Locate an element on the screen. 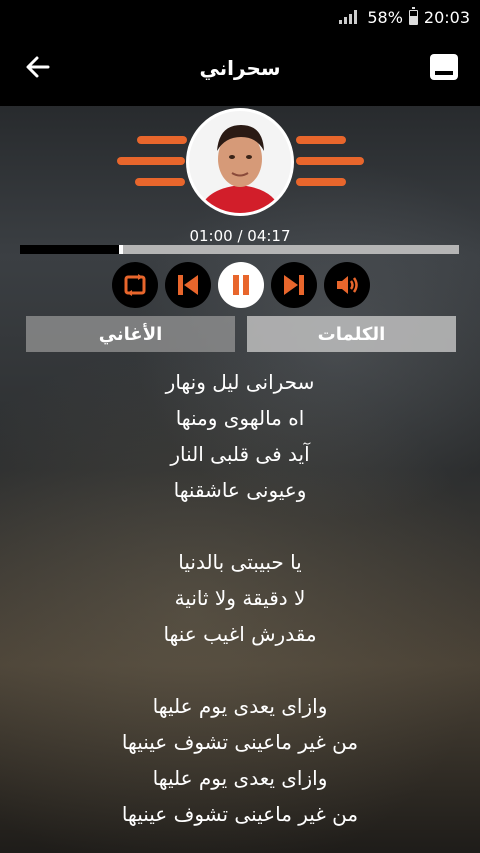 The width and height of the screenshot is (480, 853). next-button is located at coordinates (294, 285).